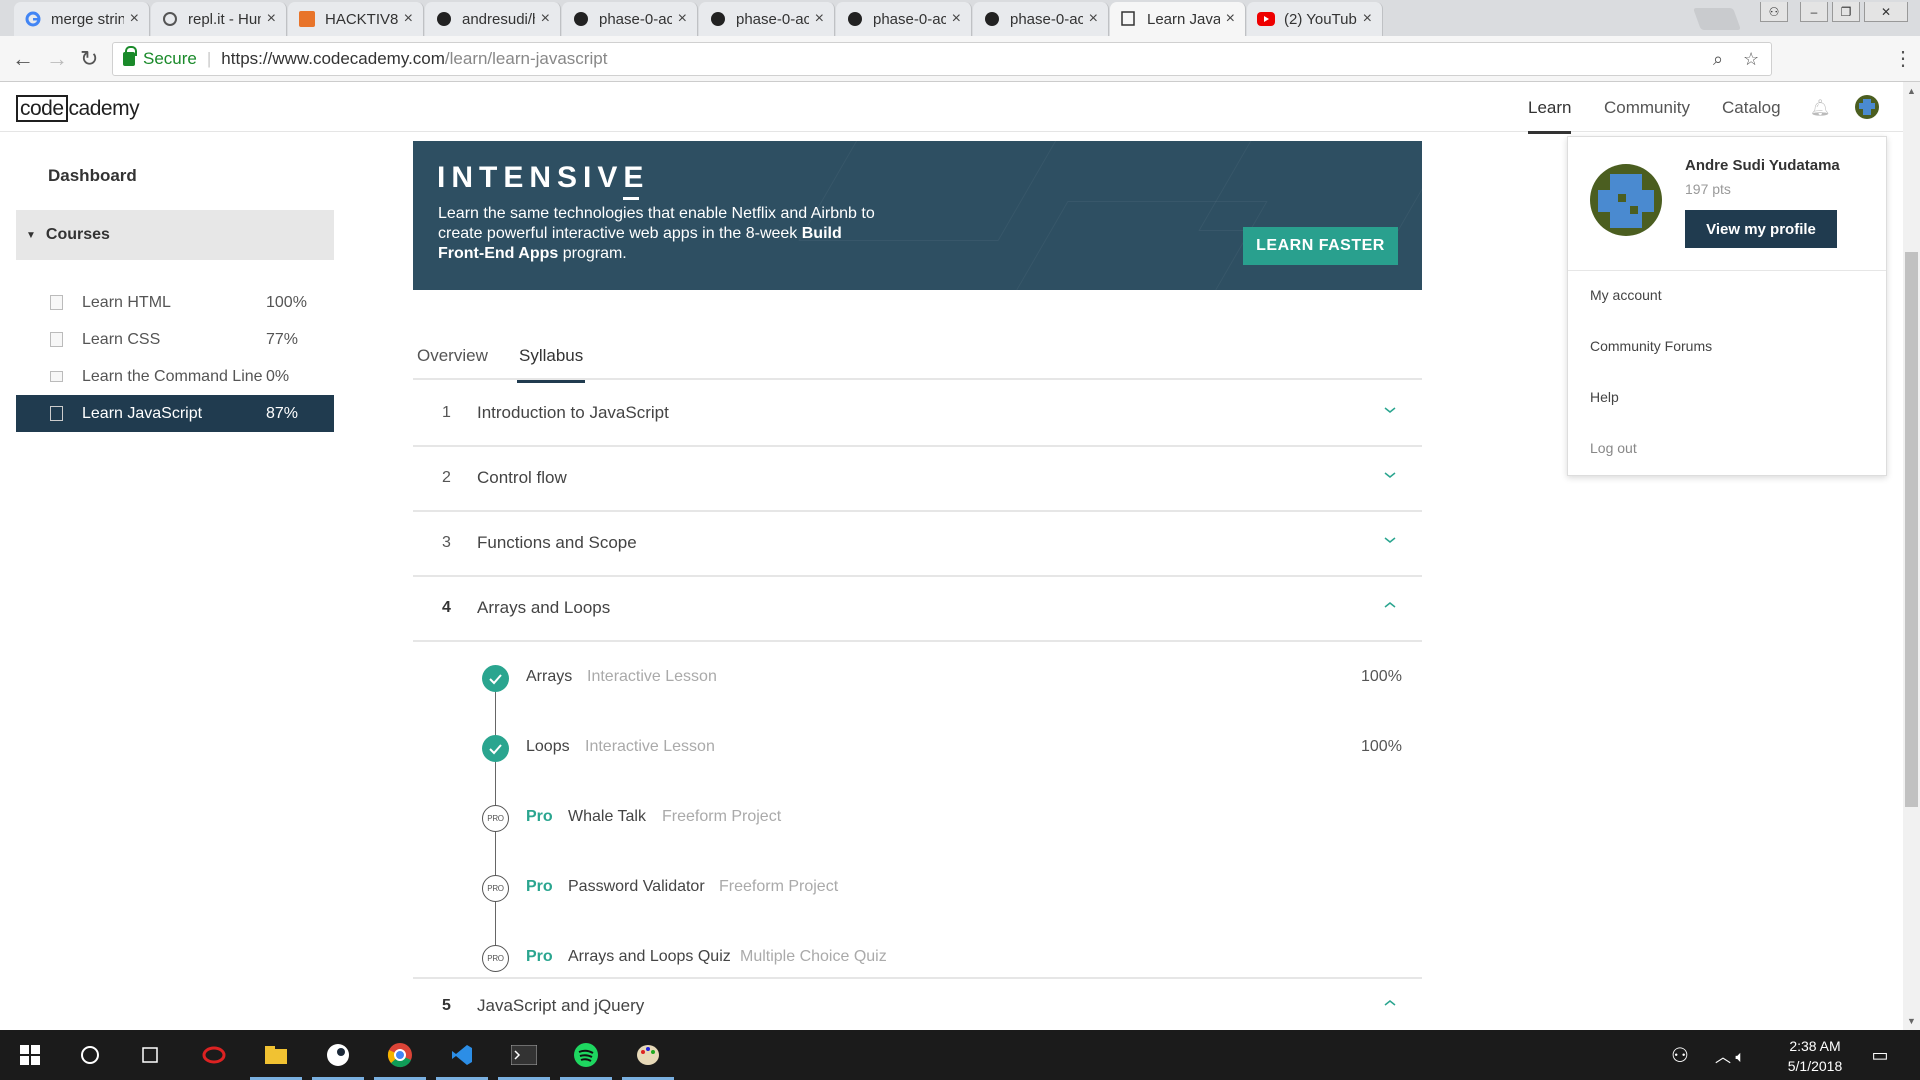 The width and height of the screenshot is (1920, 1080). Describe the element at coordinates (1761, 229) in the screenshot. I see `view-profile-button: View my profile` at that location.